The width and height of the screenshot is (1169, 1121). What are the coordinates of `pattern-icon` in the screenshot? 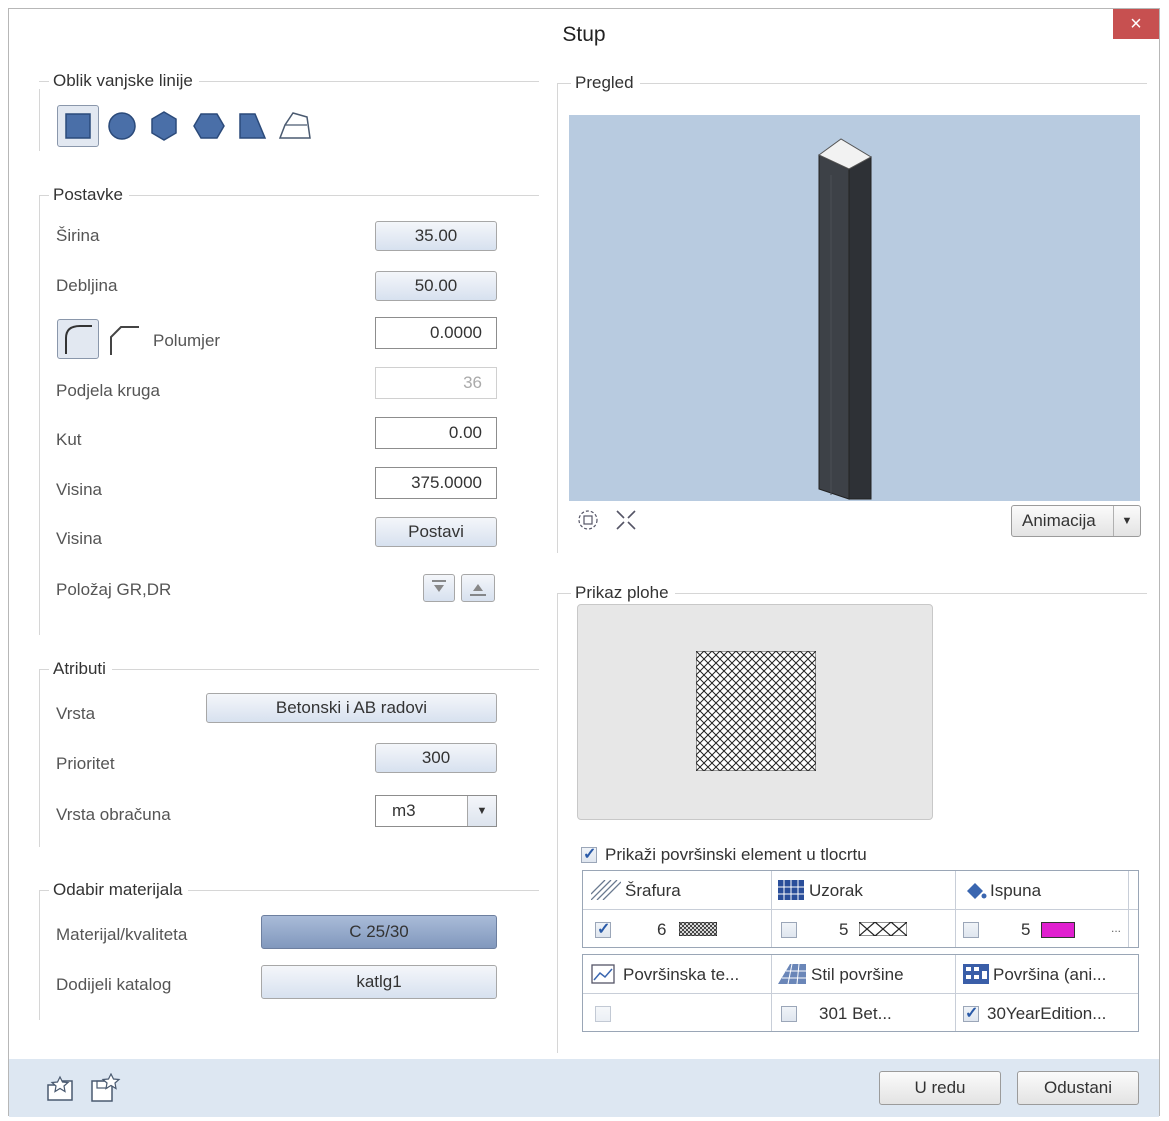 It's located at (791, 890).